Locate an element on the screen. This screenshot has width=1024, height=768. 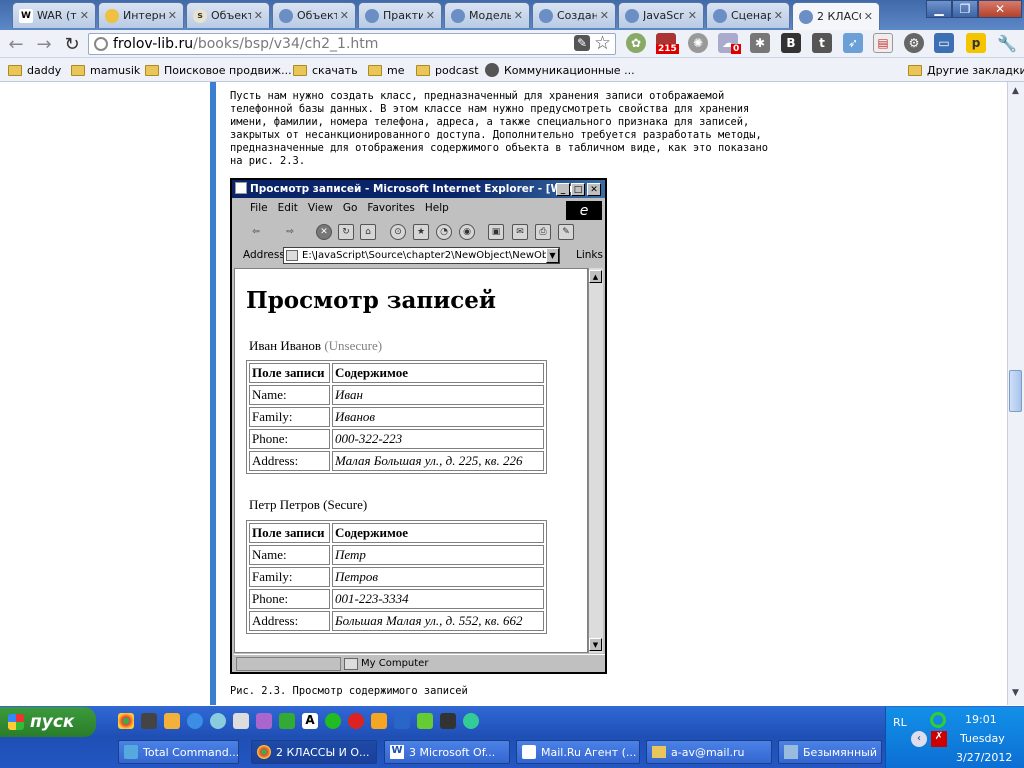
screen-extension-icon: ▭ is located at coordinates (944, 43).